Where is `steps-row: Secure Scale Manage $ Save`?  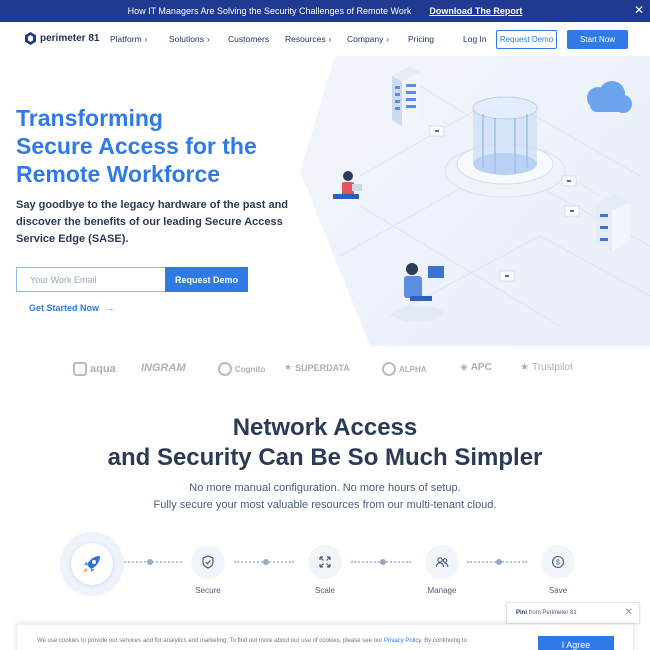
steps-row: Secure Scale Manage $ Save is located at coordinates (325, 563).